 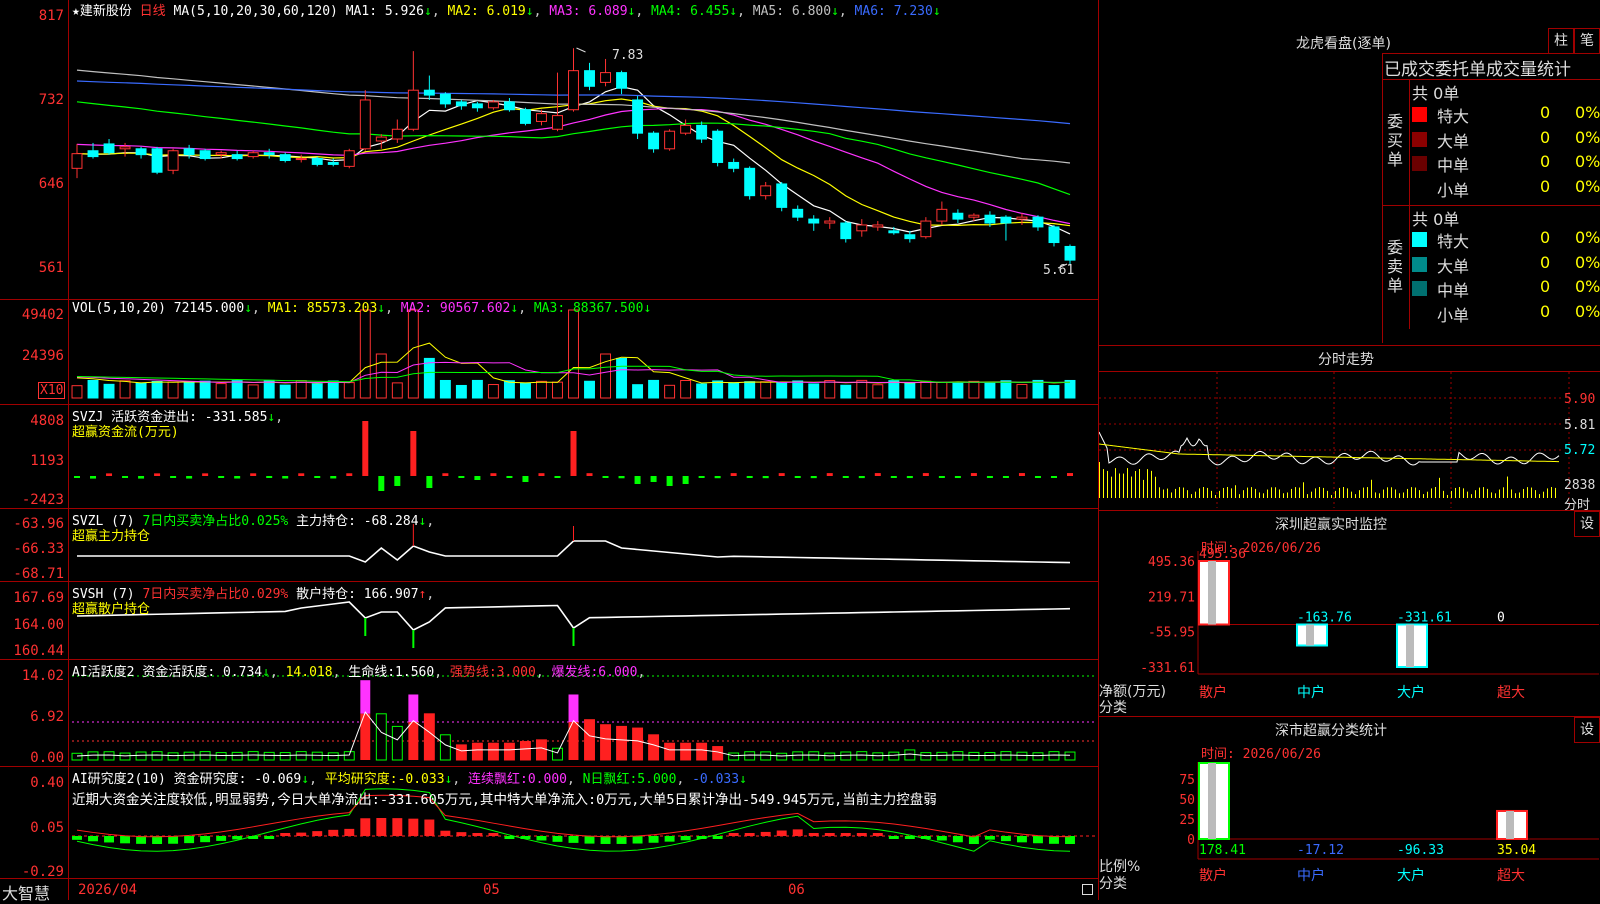 What do you see at coordinates (1212, 593) in the screenshot?
I see `monitor-bar-shade` at bounding box center [1212, 593].